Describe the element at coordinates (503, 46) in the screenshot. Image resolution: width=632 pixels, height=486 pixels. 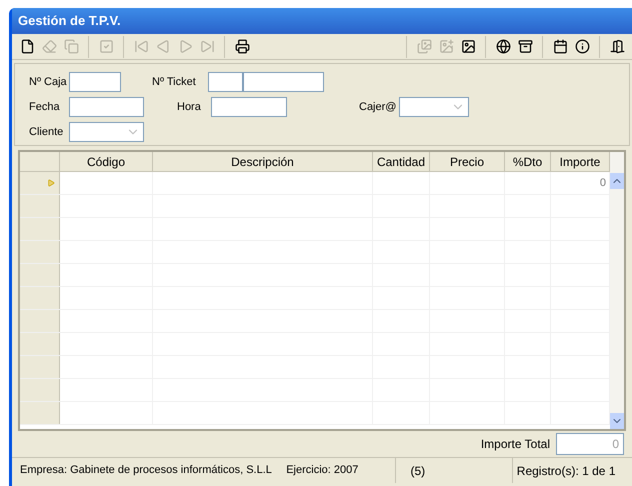
I see `globe-icon` at that location.